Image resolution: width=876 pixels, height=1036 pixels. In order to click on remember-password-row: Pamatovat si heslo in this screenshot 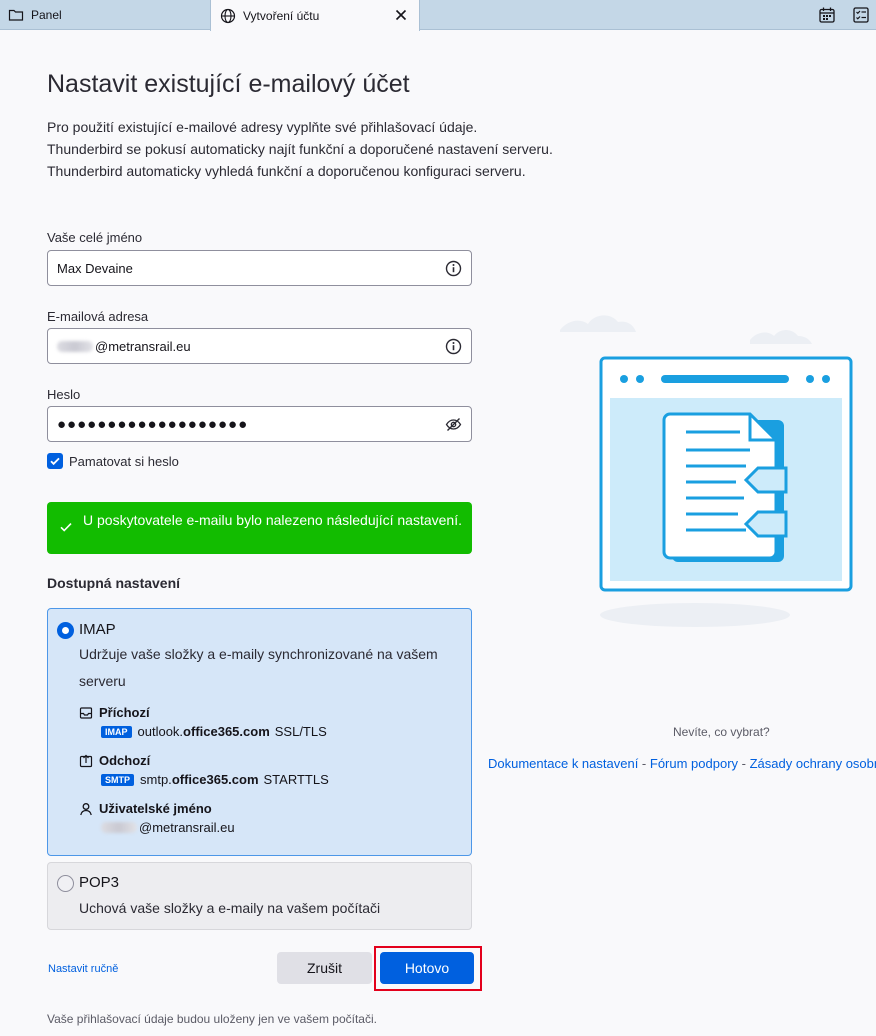, I will do `click(113, 461)`.